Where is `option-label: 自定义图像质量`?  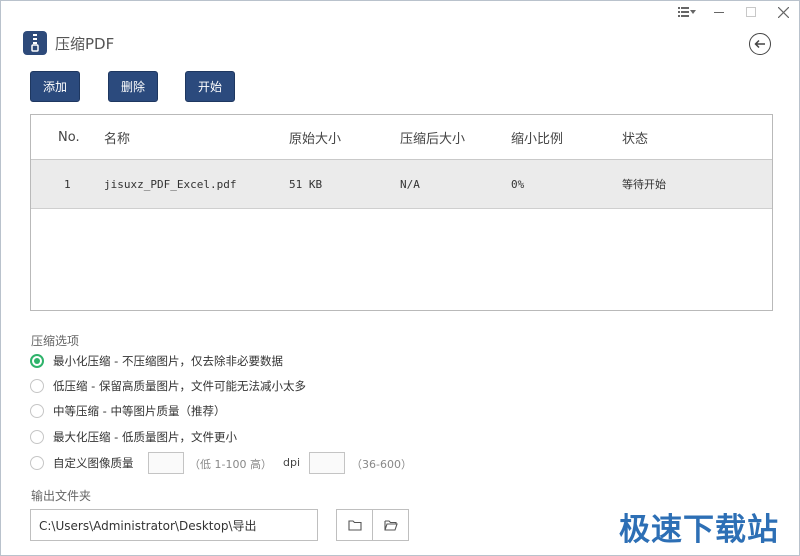 option-label: 自定义图像质量 is located at coordinates (93, 463).